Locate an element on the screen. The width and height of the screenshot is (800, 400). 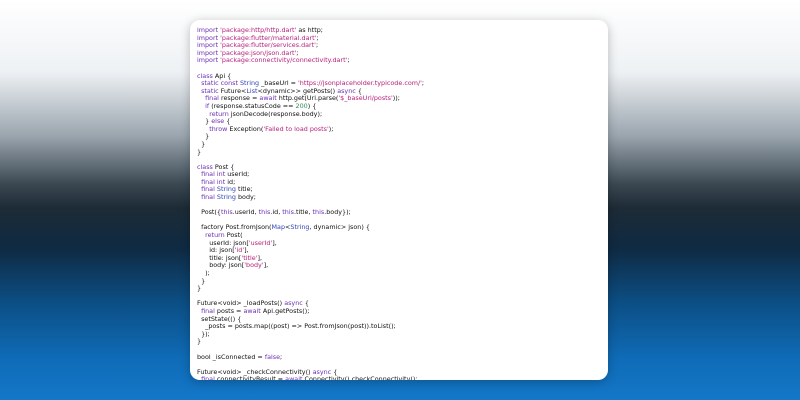
code-line: body: json['body'], is located at coordinates (400, 266).